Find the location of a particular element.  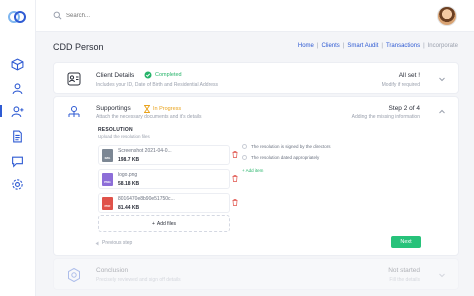

add-files-label: Add files is located at coordinates (166, 223).